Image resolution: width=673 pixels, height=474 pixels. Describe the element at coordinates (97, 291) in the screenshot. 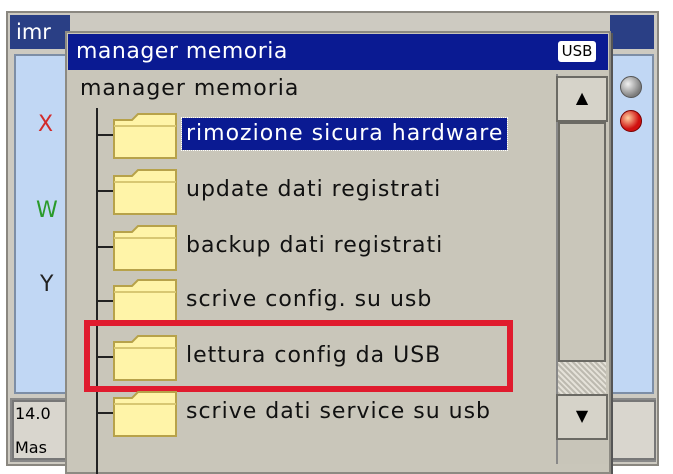

I see `tree-connector-line` at that location.